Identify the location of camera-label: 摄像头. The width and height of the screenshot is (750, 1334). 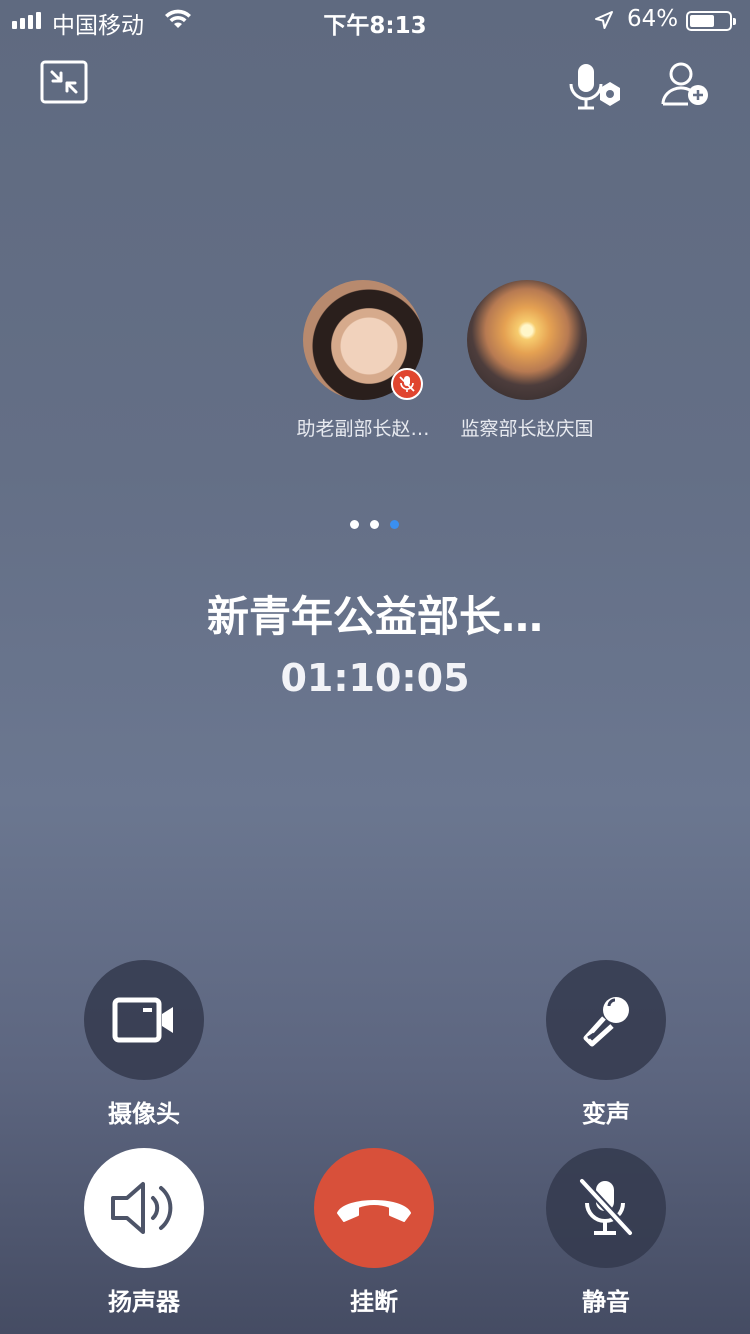
(144, 1114).